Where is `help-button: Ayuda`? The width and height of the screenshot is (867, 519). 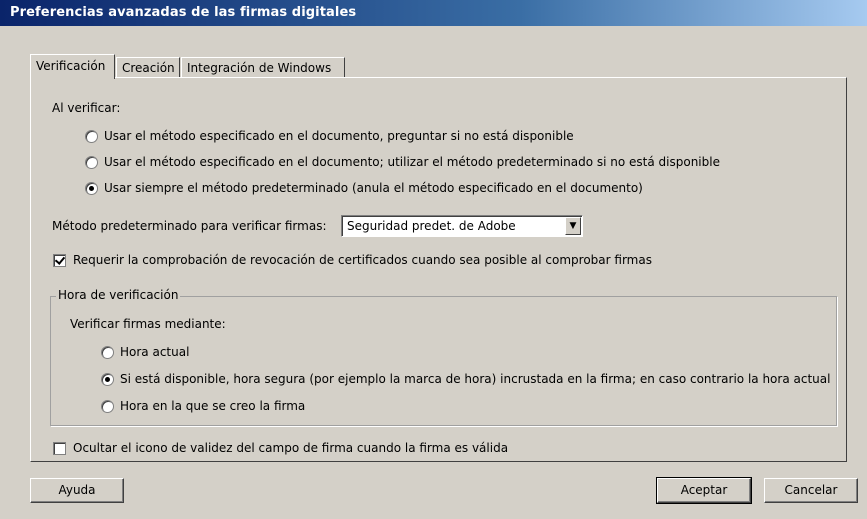
help-button: Ayuda is located at coordinates (77, 490).